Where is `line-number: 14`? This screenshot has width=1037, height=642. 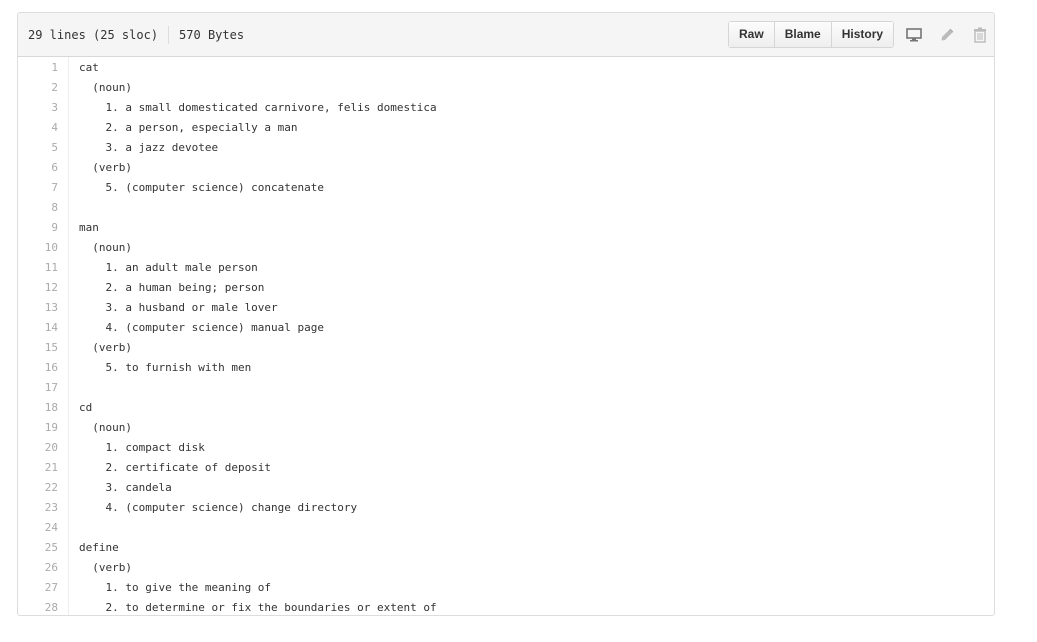
line-number: 14 is located at coordinates (38, 327).